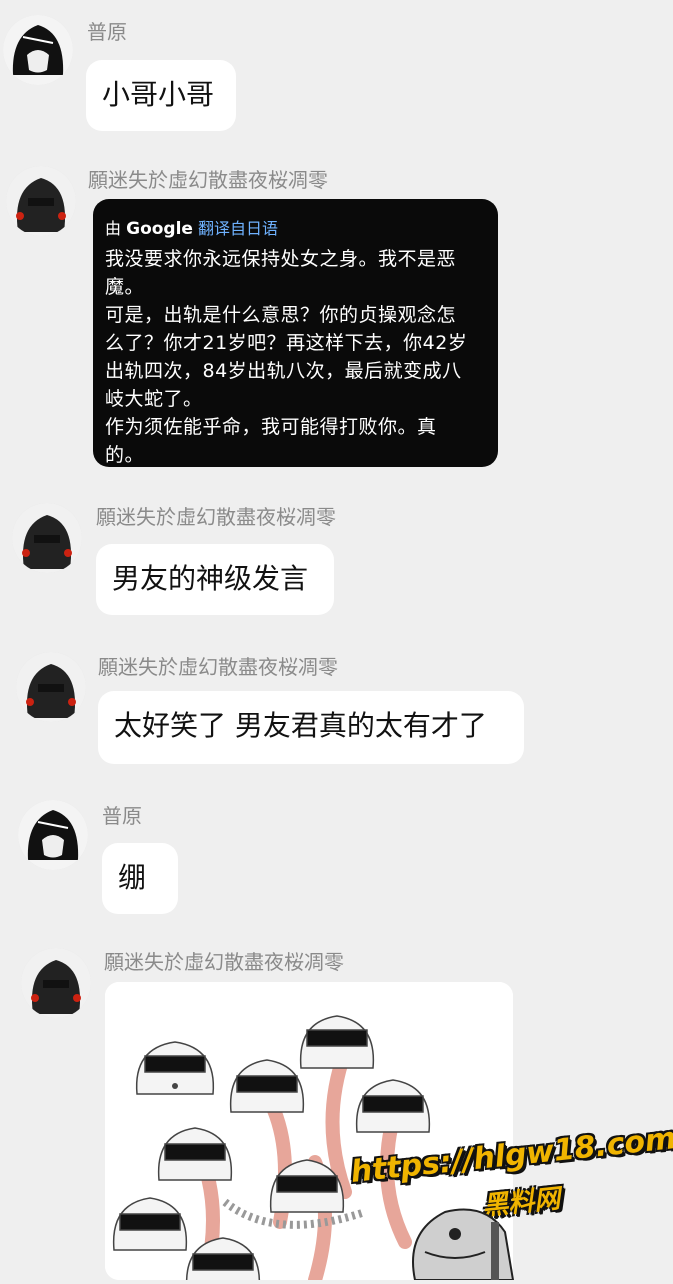 Image resolution: width=673 pixels, height=1284 pixels. Describe the element at coordinates (161, 95) in the screenshot. I see `message-bubble: 小哥小哥` at that location.